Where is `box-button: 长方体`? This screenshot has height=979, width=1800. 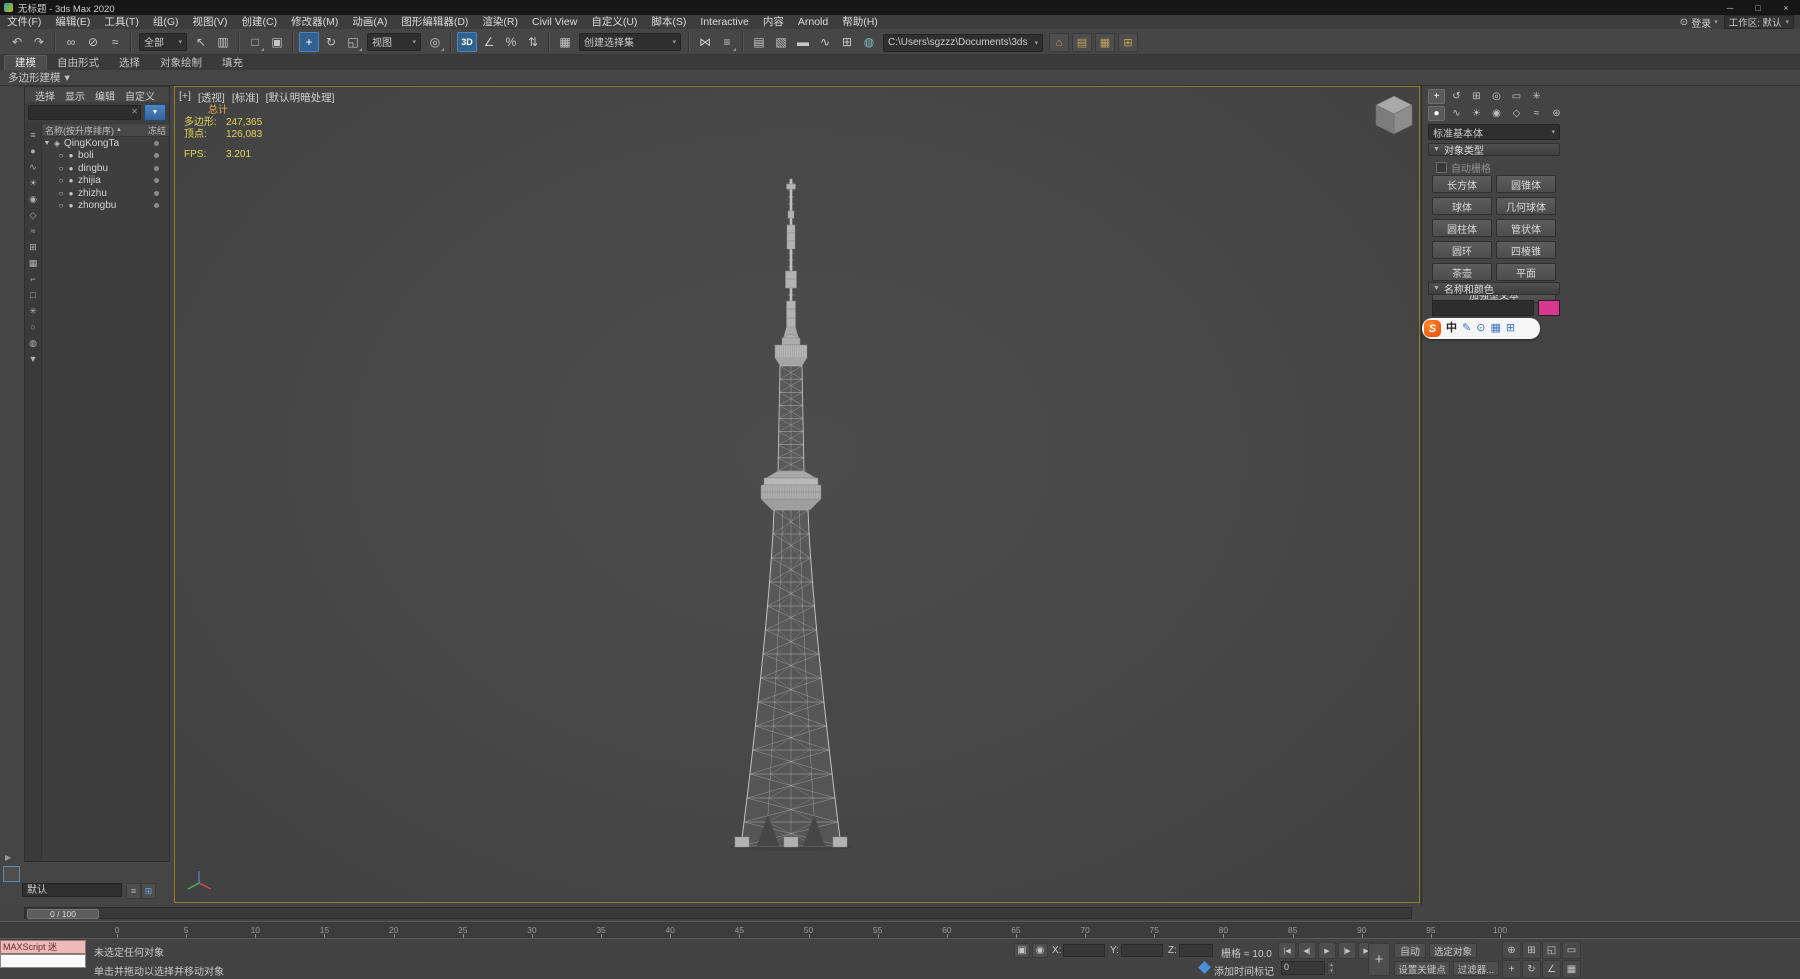 box-button: 长方体 is located at coordinates (1462, 184).